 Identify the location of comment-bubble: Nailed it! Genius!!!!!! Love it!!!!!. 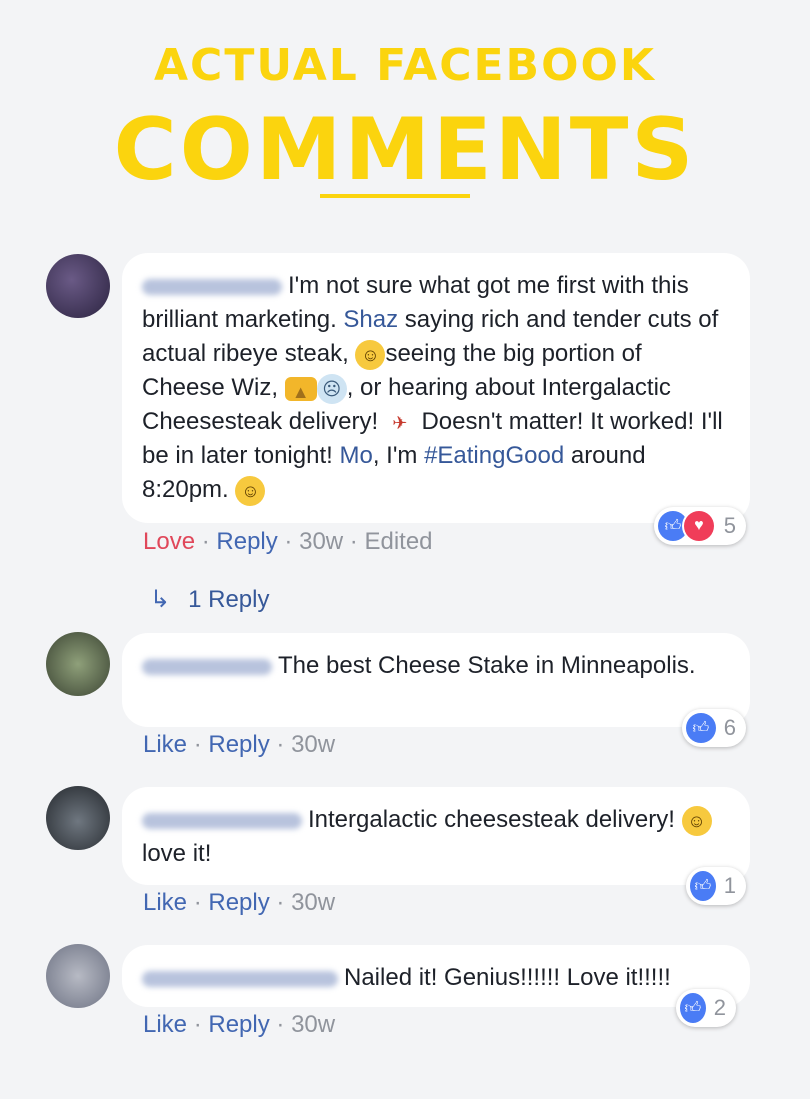
(436, 976).